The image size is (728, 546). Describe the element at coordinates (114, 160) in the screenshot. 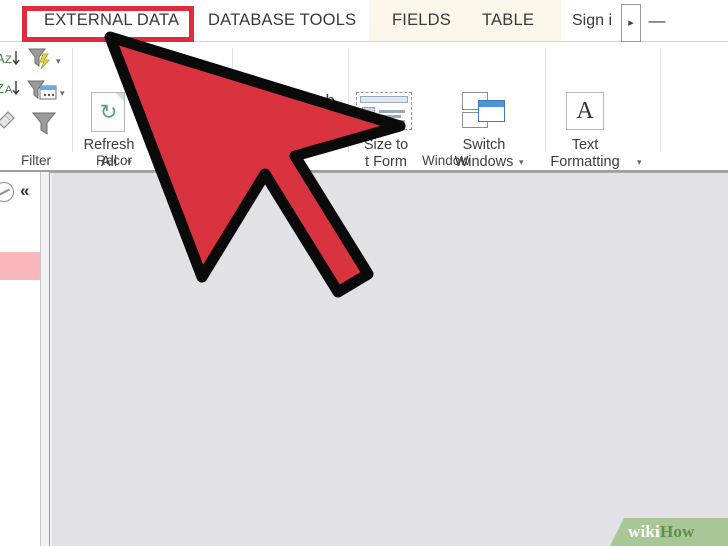

I see `group-label-records: Recor` at that location.